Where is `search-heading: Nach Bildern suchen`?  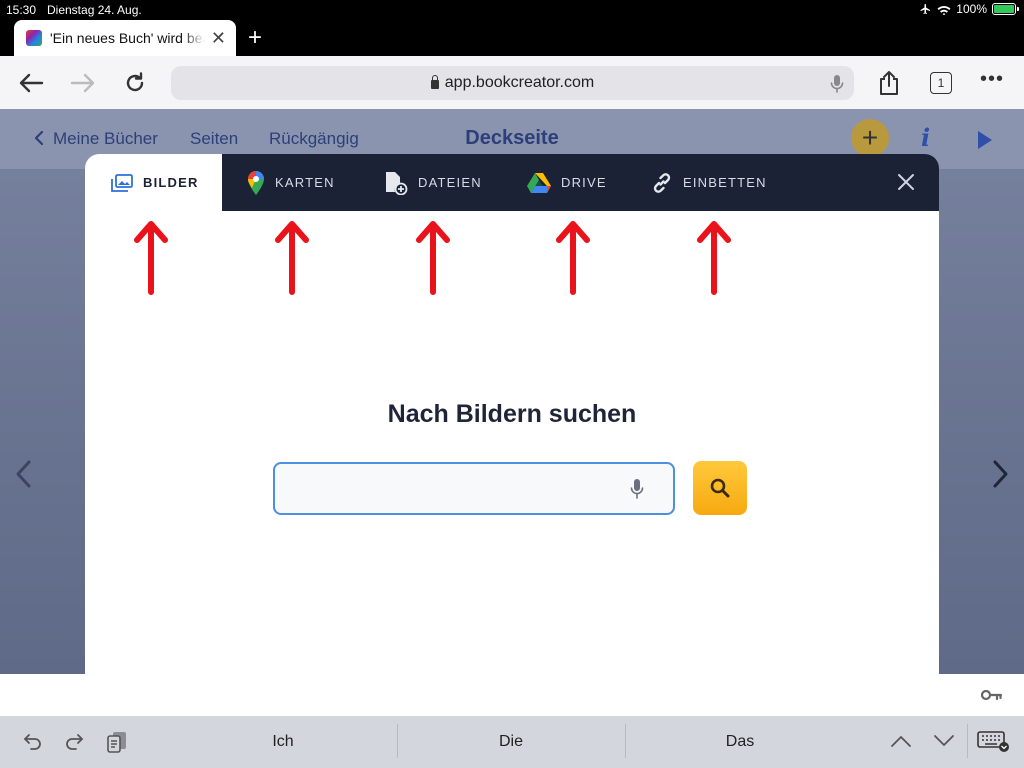
search-heading: Nach Bildern suchen is located at coordinates (512, 414).